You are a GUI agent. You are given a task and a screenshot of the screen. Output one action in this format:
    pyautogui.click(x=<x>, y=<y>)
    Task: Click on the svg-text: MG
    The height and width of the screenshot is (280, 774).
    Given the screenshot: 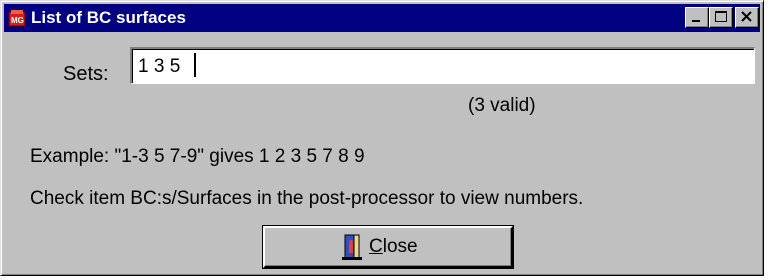 What is the action you would take?
    pyautogui.click(x=17, y=20)
    